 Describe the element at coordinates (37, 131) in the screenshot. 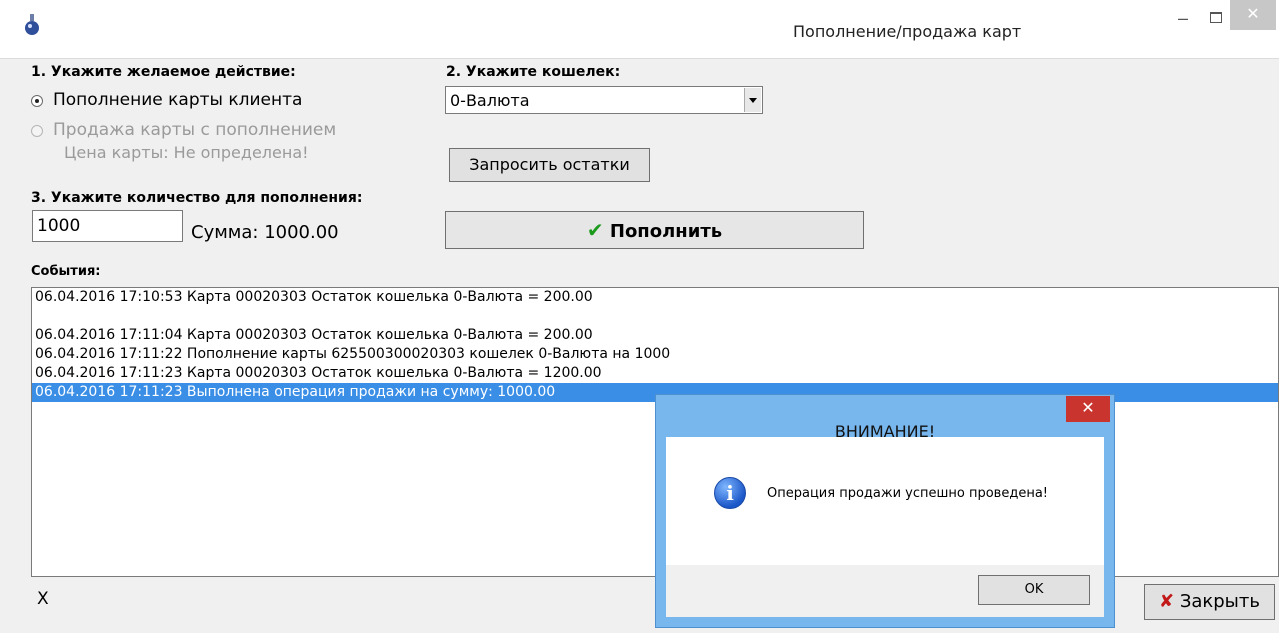

I see `radio-sell` at that location.